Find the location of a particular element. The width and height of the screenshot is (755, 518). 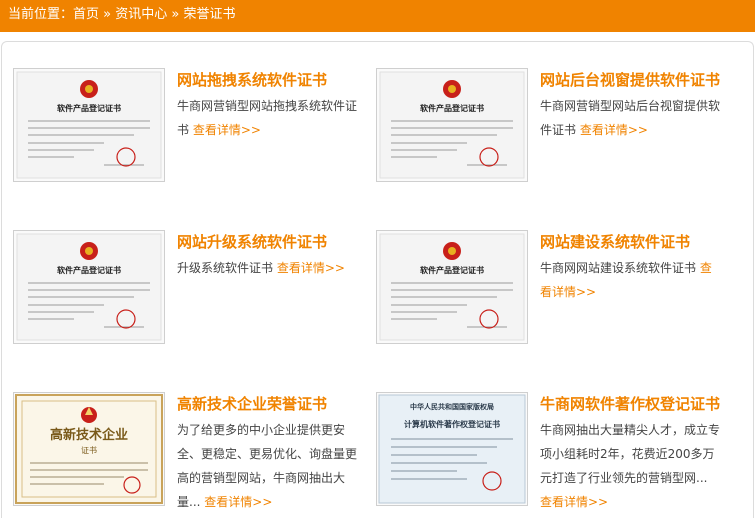

certificate-title-link: 网站后台视窗提供软件证书 is located at coordinates (638, 80).